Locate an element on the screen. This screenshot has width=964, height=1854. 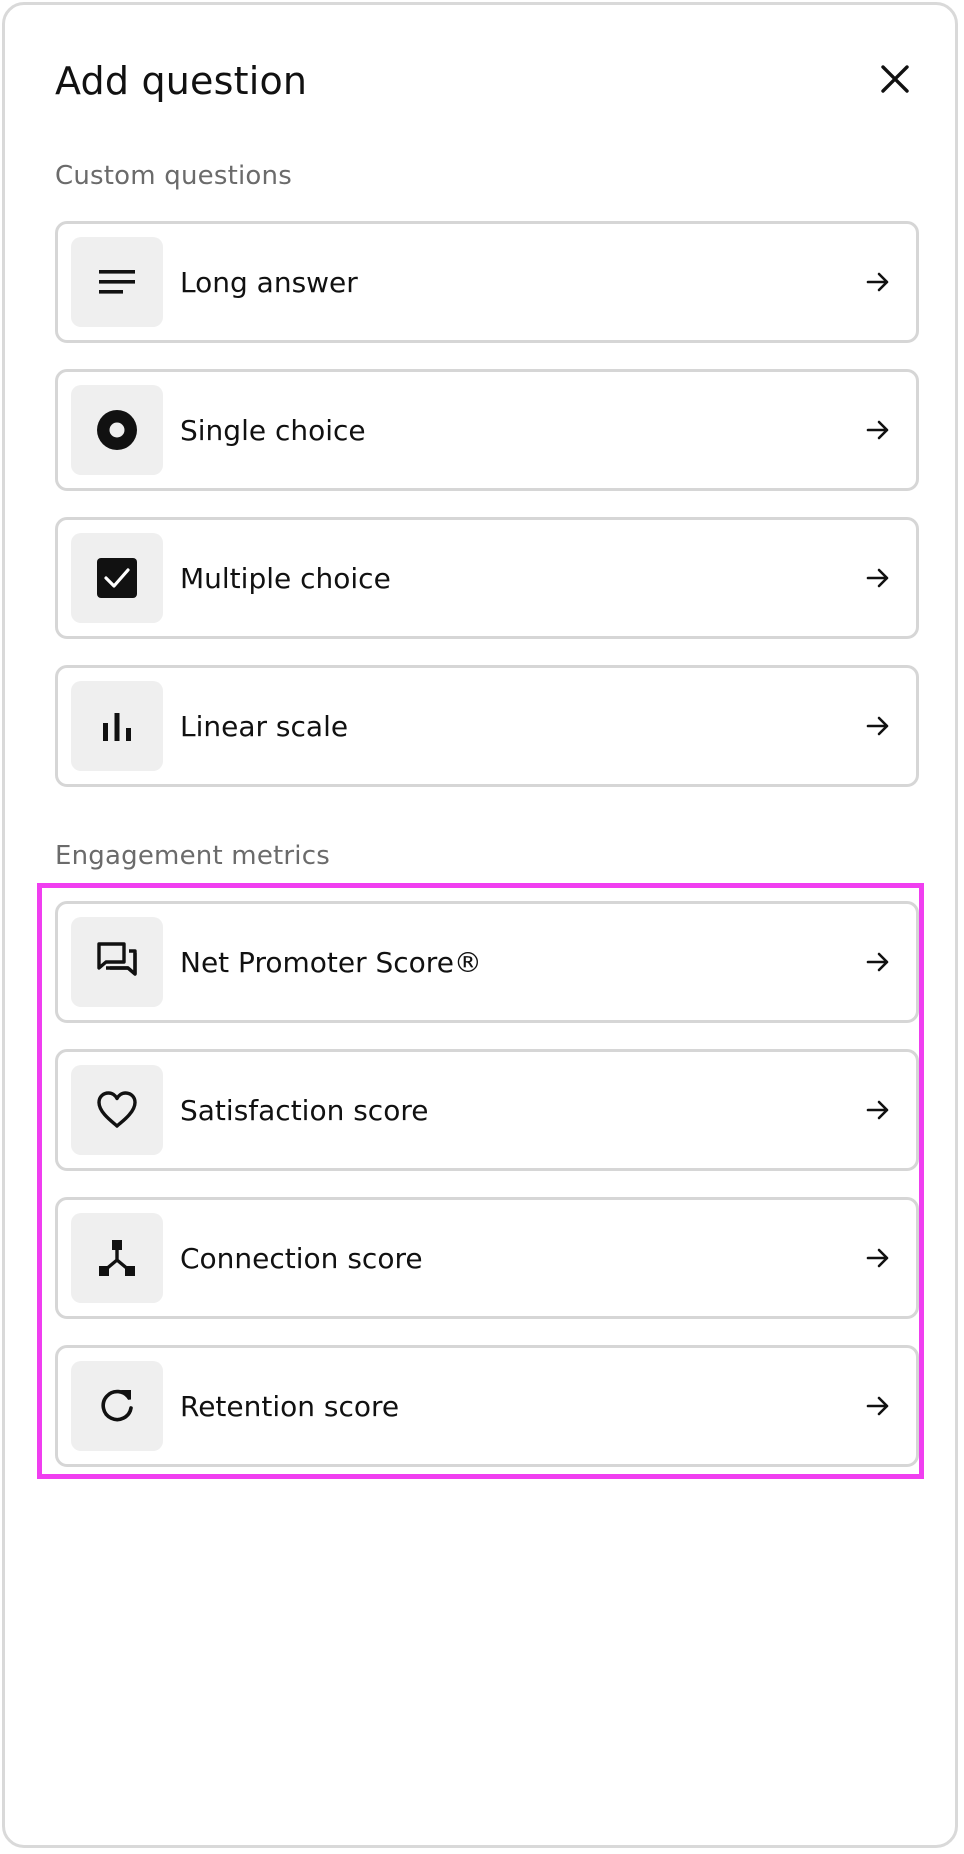
long-answer-icon is located at coordinates (117, 282).